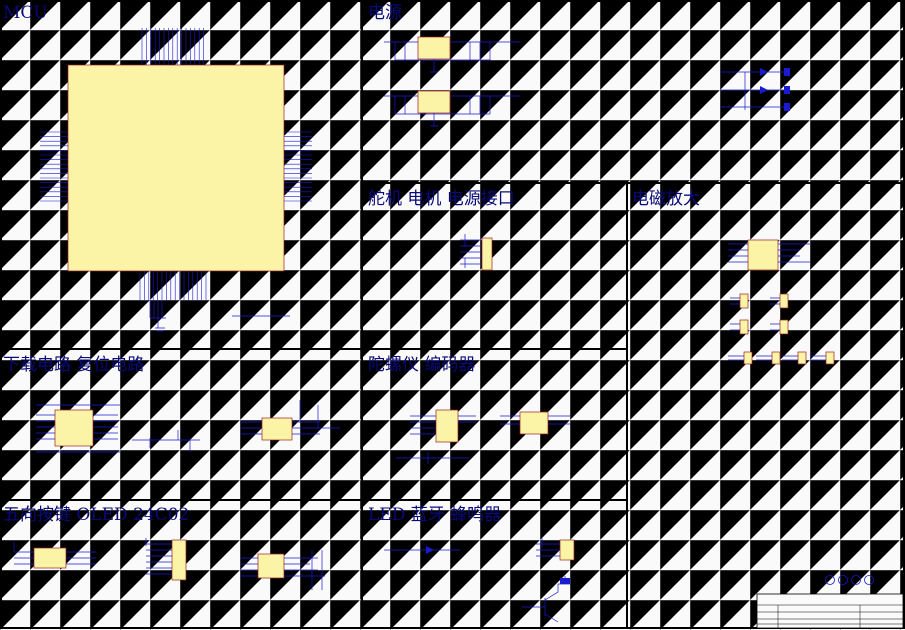  Describe the element at coordinates (73, 365) in the screenshot. I see `section-title-download: 下载电路 复位电路` at that location.